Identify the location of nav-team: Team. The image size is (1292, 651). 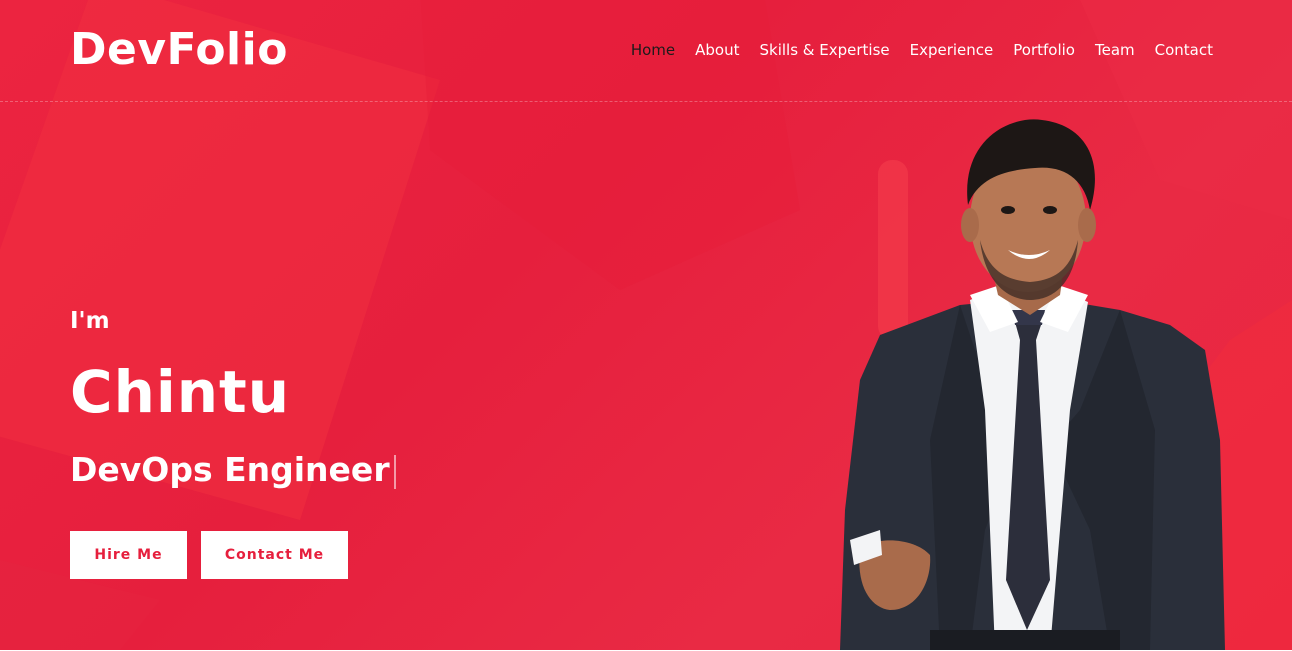
(1115, 50).